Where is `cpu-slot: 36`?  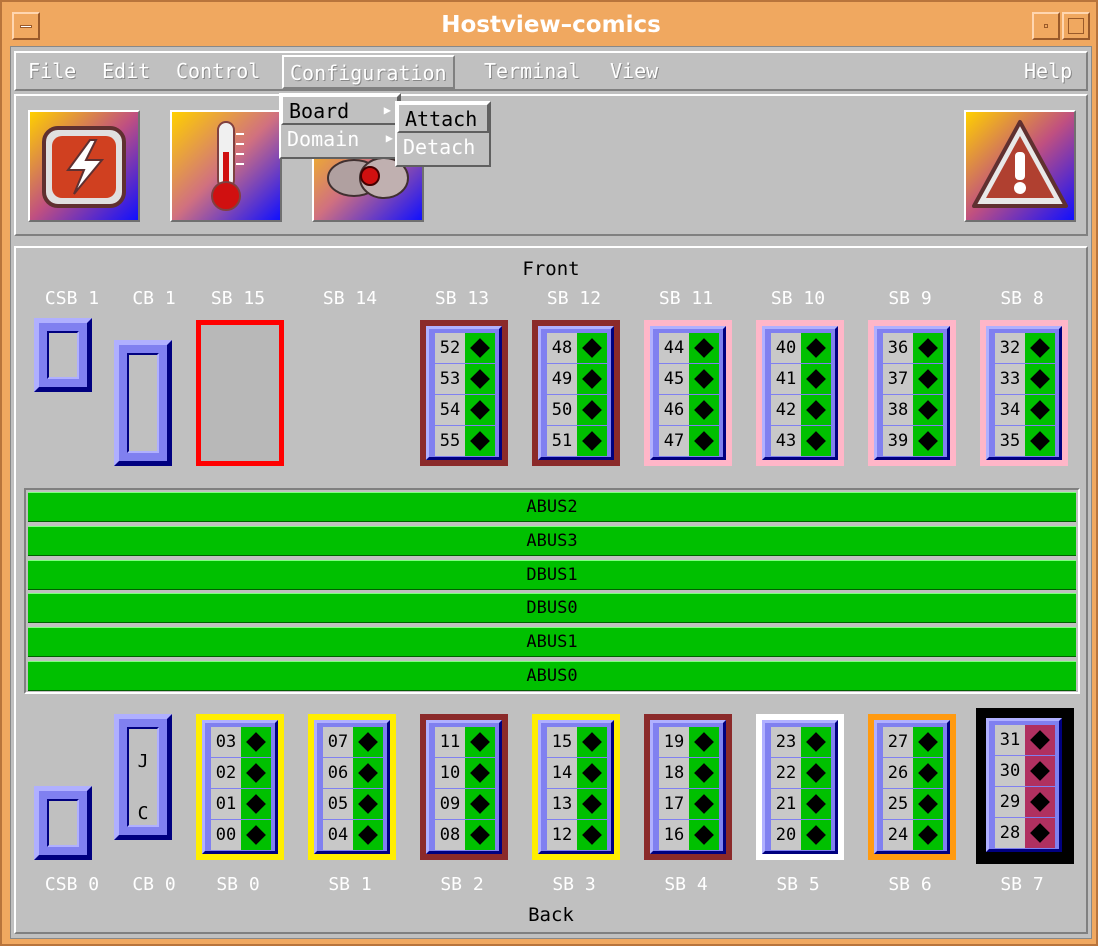 cpu-slot: 36 is located at coordinates (914, 348).